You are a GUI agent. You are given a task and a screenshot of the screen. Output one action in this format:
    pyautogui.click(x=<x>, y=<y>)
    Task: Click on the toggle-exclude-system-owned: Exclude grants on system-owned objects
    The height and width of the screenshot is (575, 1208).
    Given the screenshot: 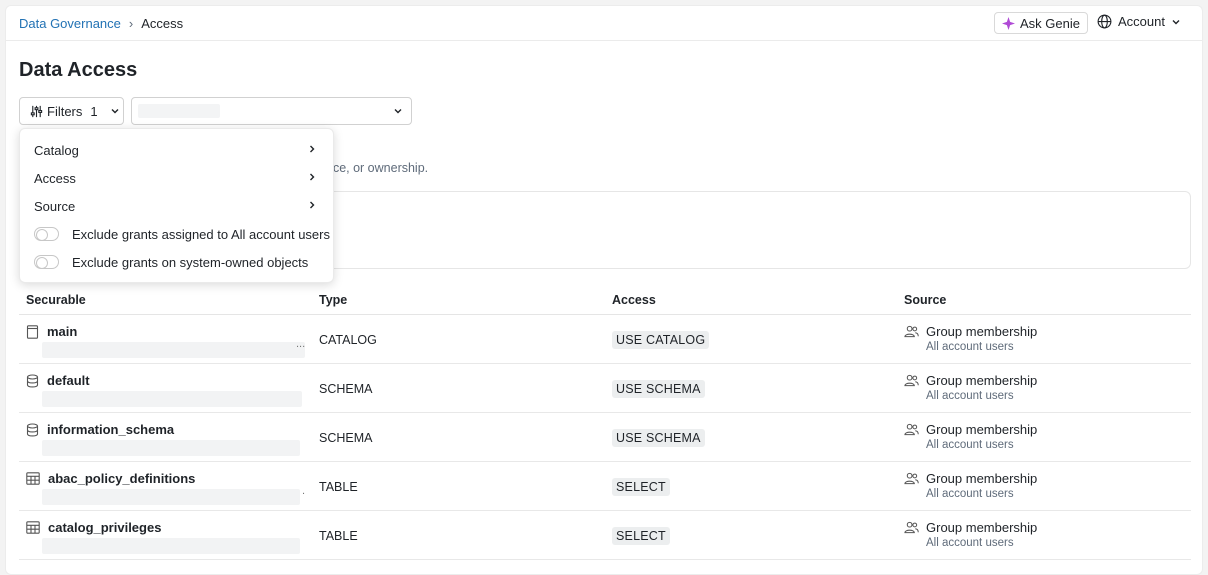 What is the action you would take?
    pyautogui.click(x=176, y=262)
    